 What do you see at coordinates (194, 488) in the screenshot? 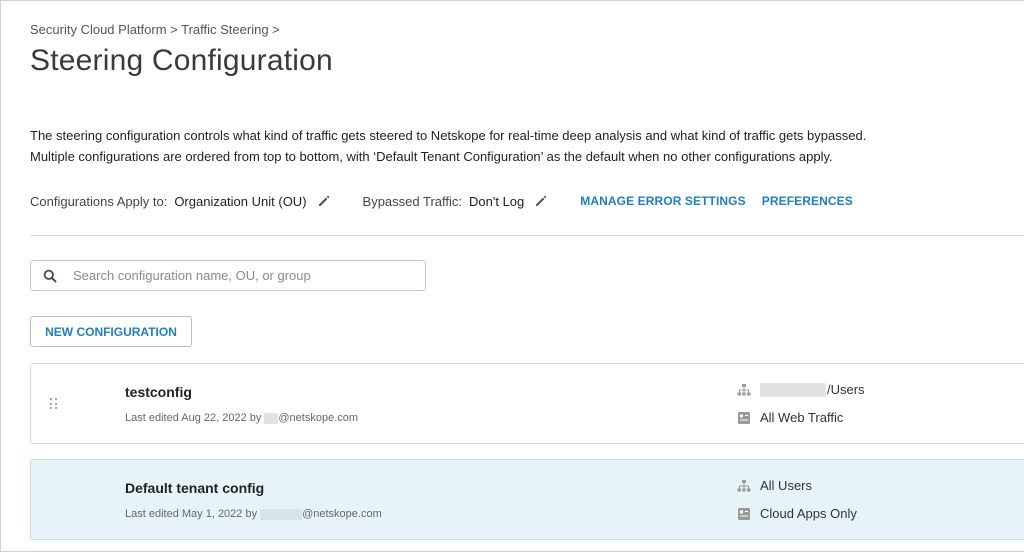
I see `config-name: Default tenant config` at bounding box center [194, 488].